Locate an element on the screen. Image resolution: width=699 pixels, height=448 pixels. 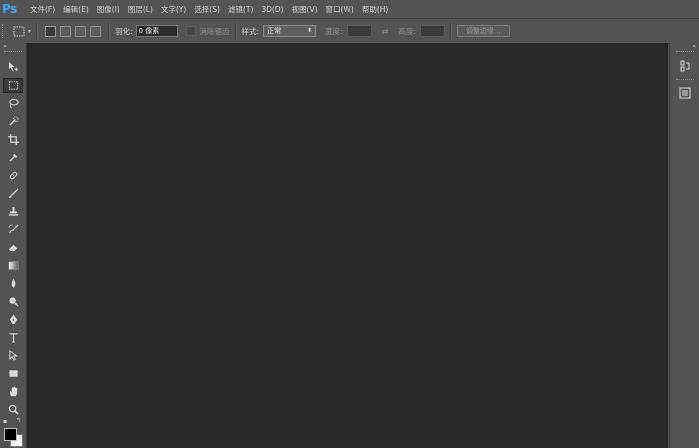
brush-tool-icon is located at coordinates (13, 193).